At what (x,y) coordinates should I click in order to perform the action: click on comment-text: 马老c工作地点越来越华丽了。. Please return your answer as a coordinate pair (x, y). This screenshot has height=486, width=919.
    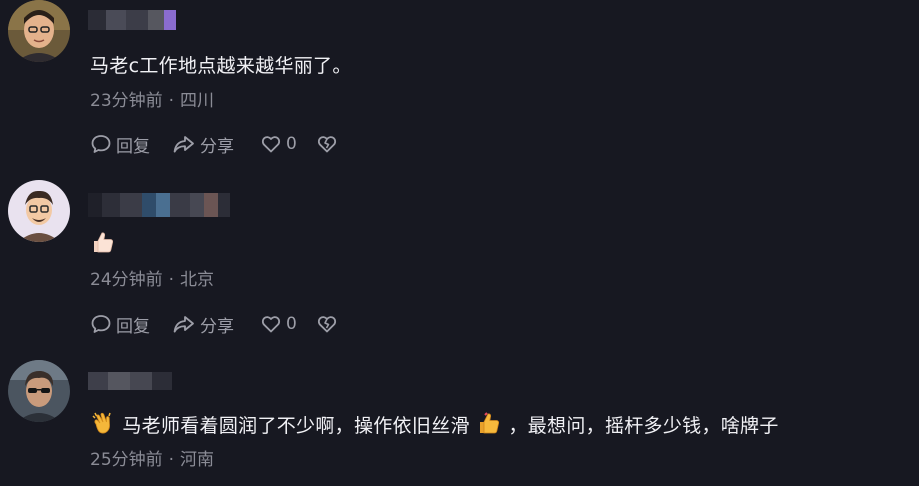
    Looking at the image, I should click on (221, 66).